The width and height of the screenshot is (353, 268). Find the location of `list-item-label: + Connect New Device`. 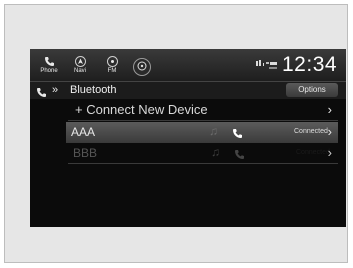

list-item-label: + Connect New Device is located at coordinates (141, 109).